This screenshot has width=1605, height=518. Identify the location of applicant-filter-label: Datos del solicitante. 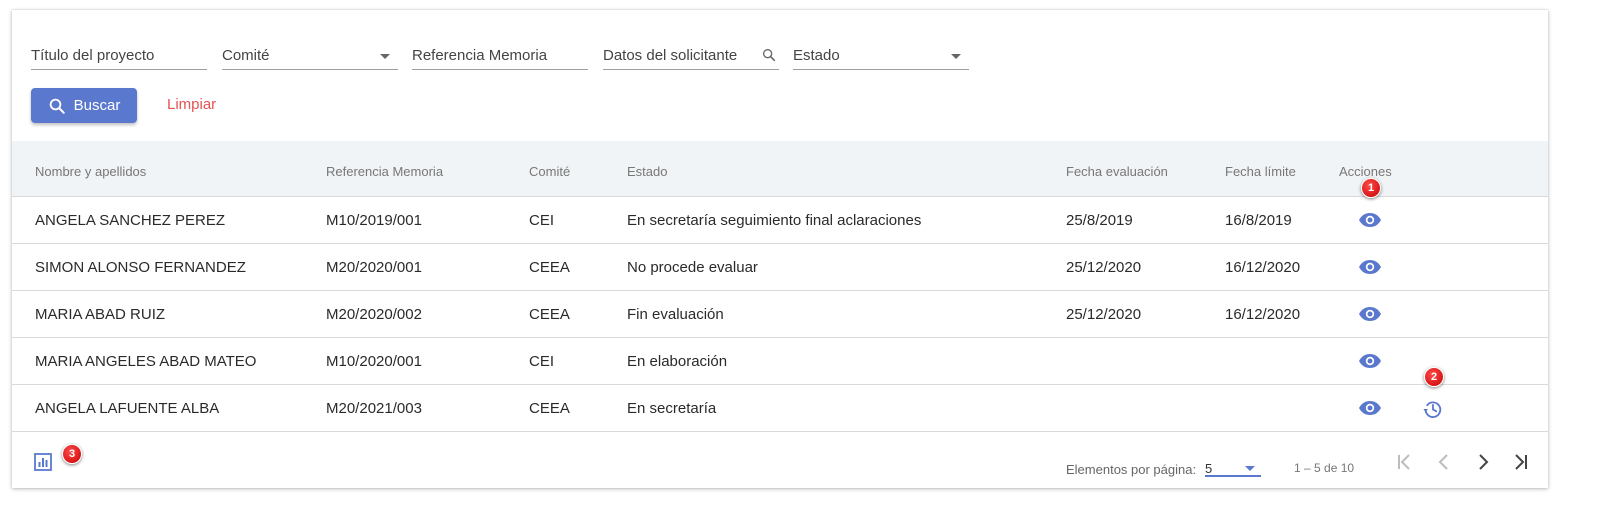
(670, 55).